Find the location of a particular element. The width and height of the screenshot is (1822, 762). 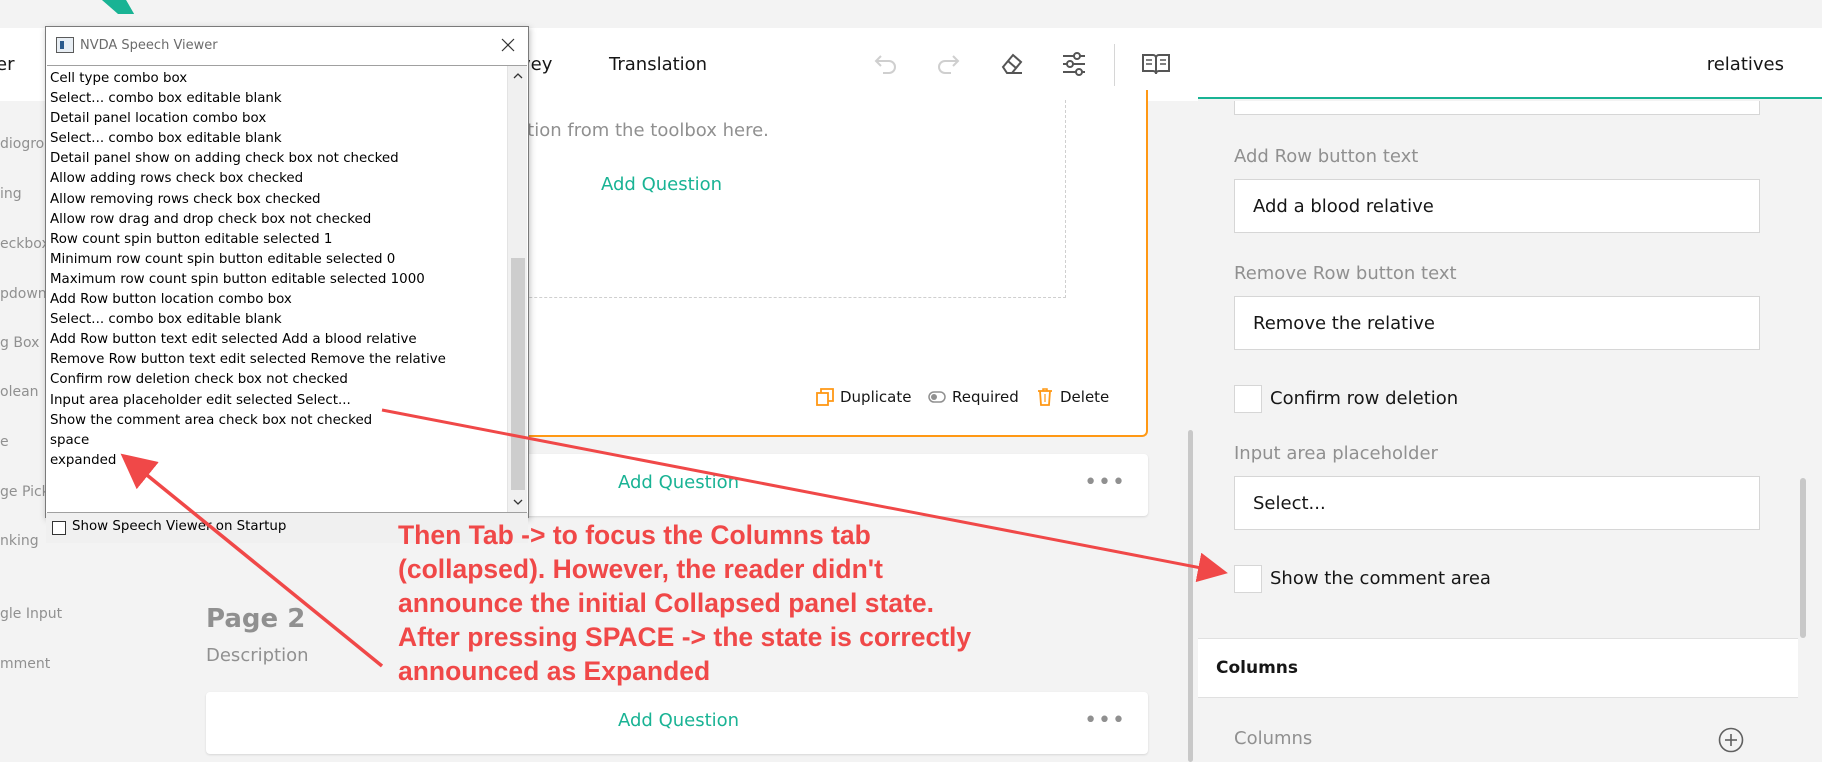

page-title: Page 2 is located at coordinates (256, 619).